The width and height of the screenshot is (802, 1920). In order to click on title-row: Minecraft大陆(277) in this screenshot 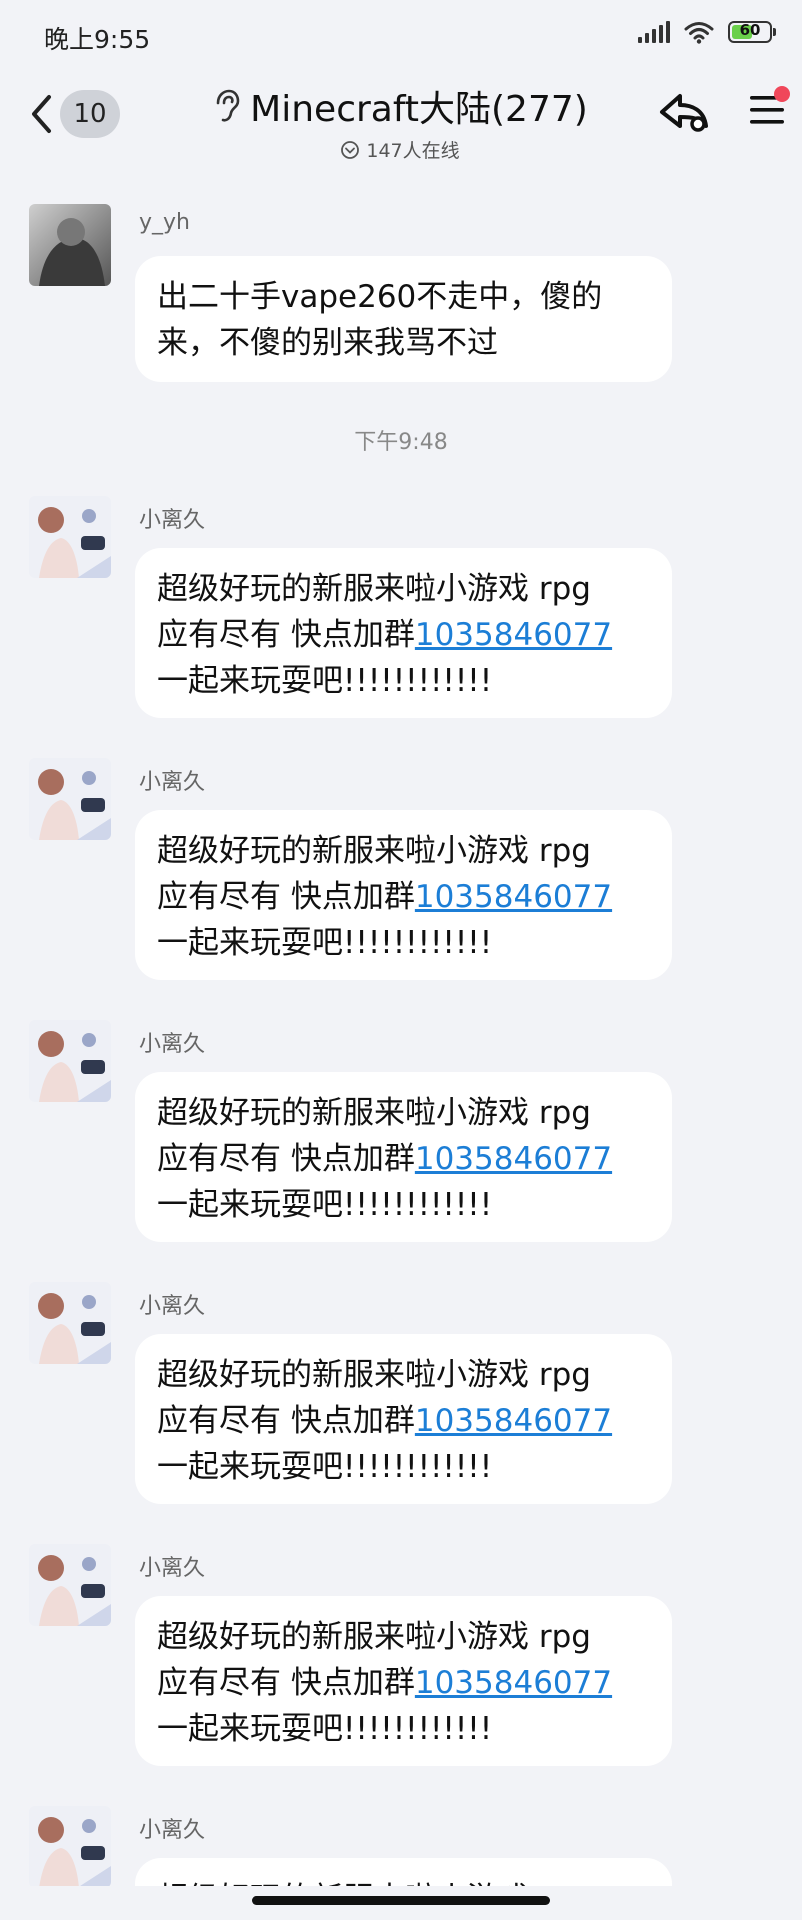, I will do `click(400, 106)`.